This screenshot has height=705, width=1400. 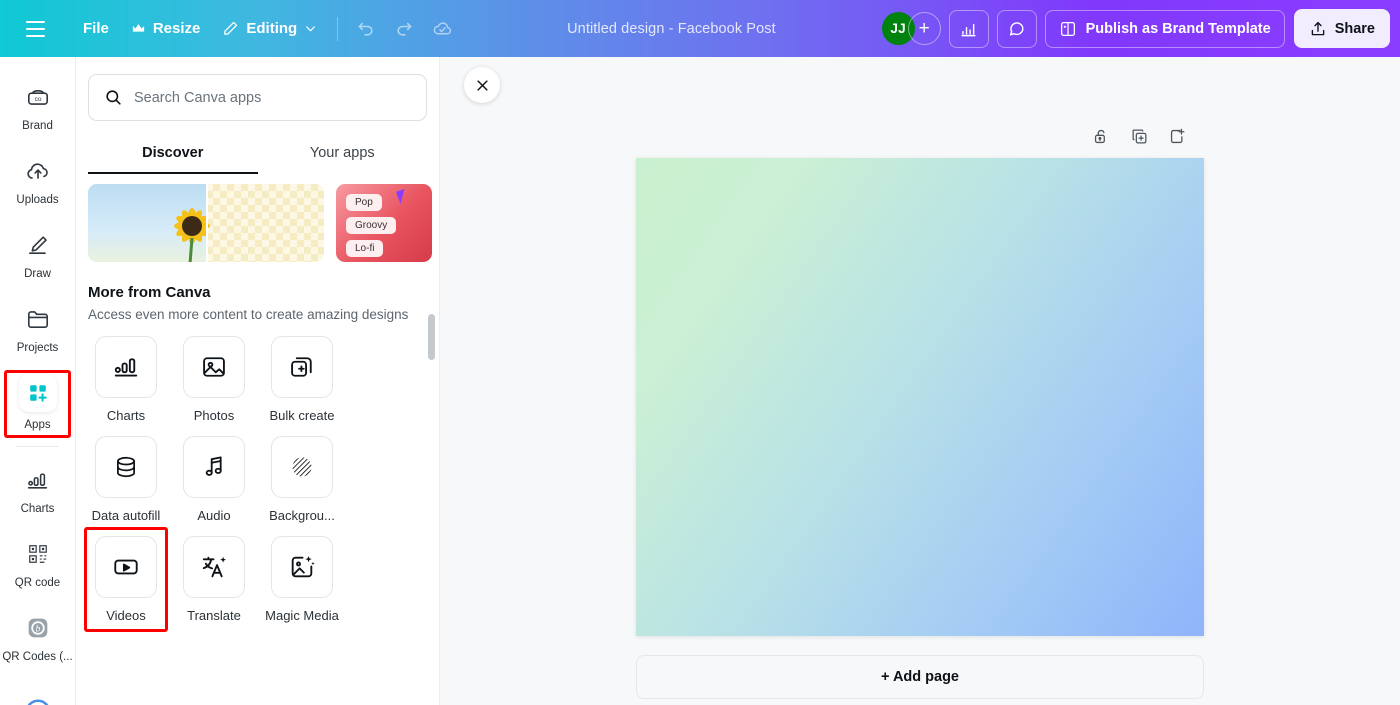 What do you see at coordinates (404, 29) in the screenshot?
I see `redo-icon` at bounding box center [404, 29].